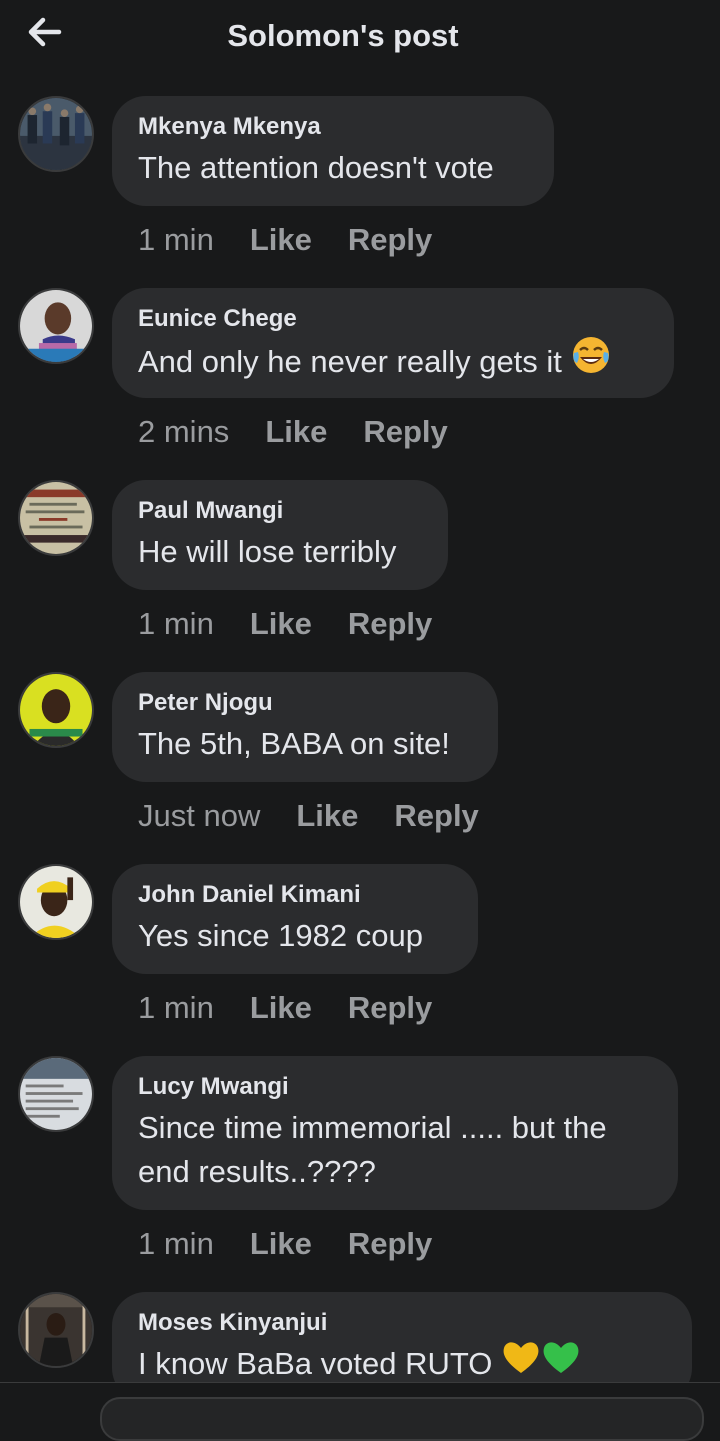 The image size is (720, 1441). I want to click on comment-time: 2 mins, so click(184, 431).